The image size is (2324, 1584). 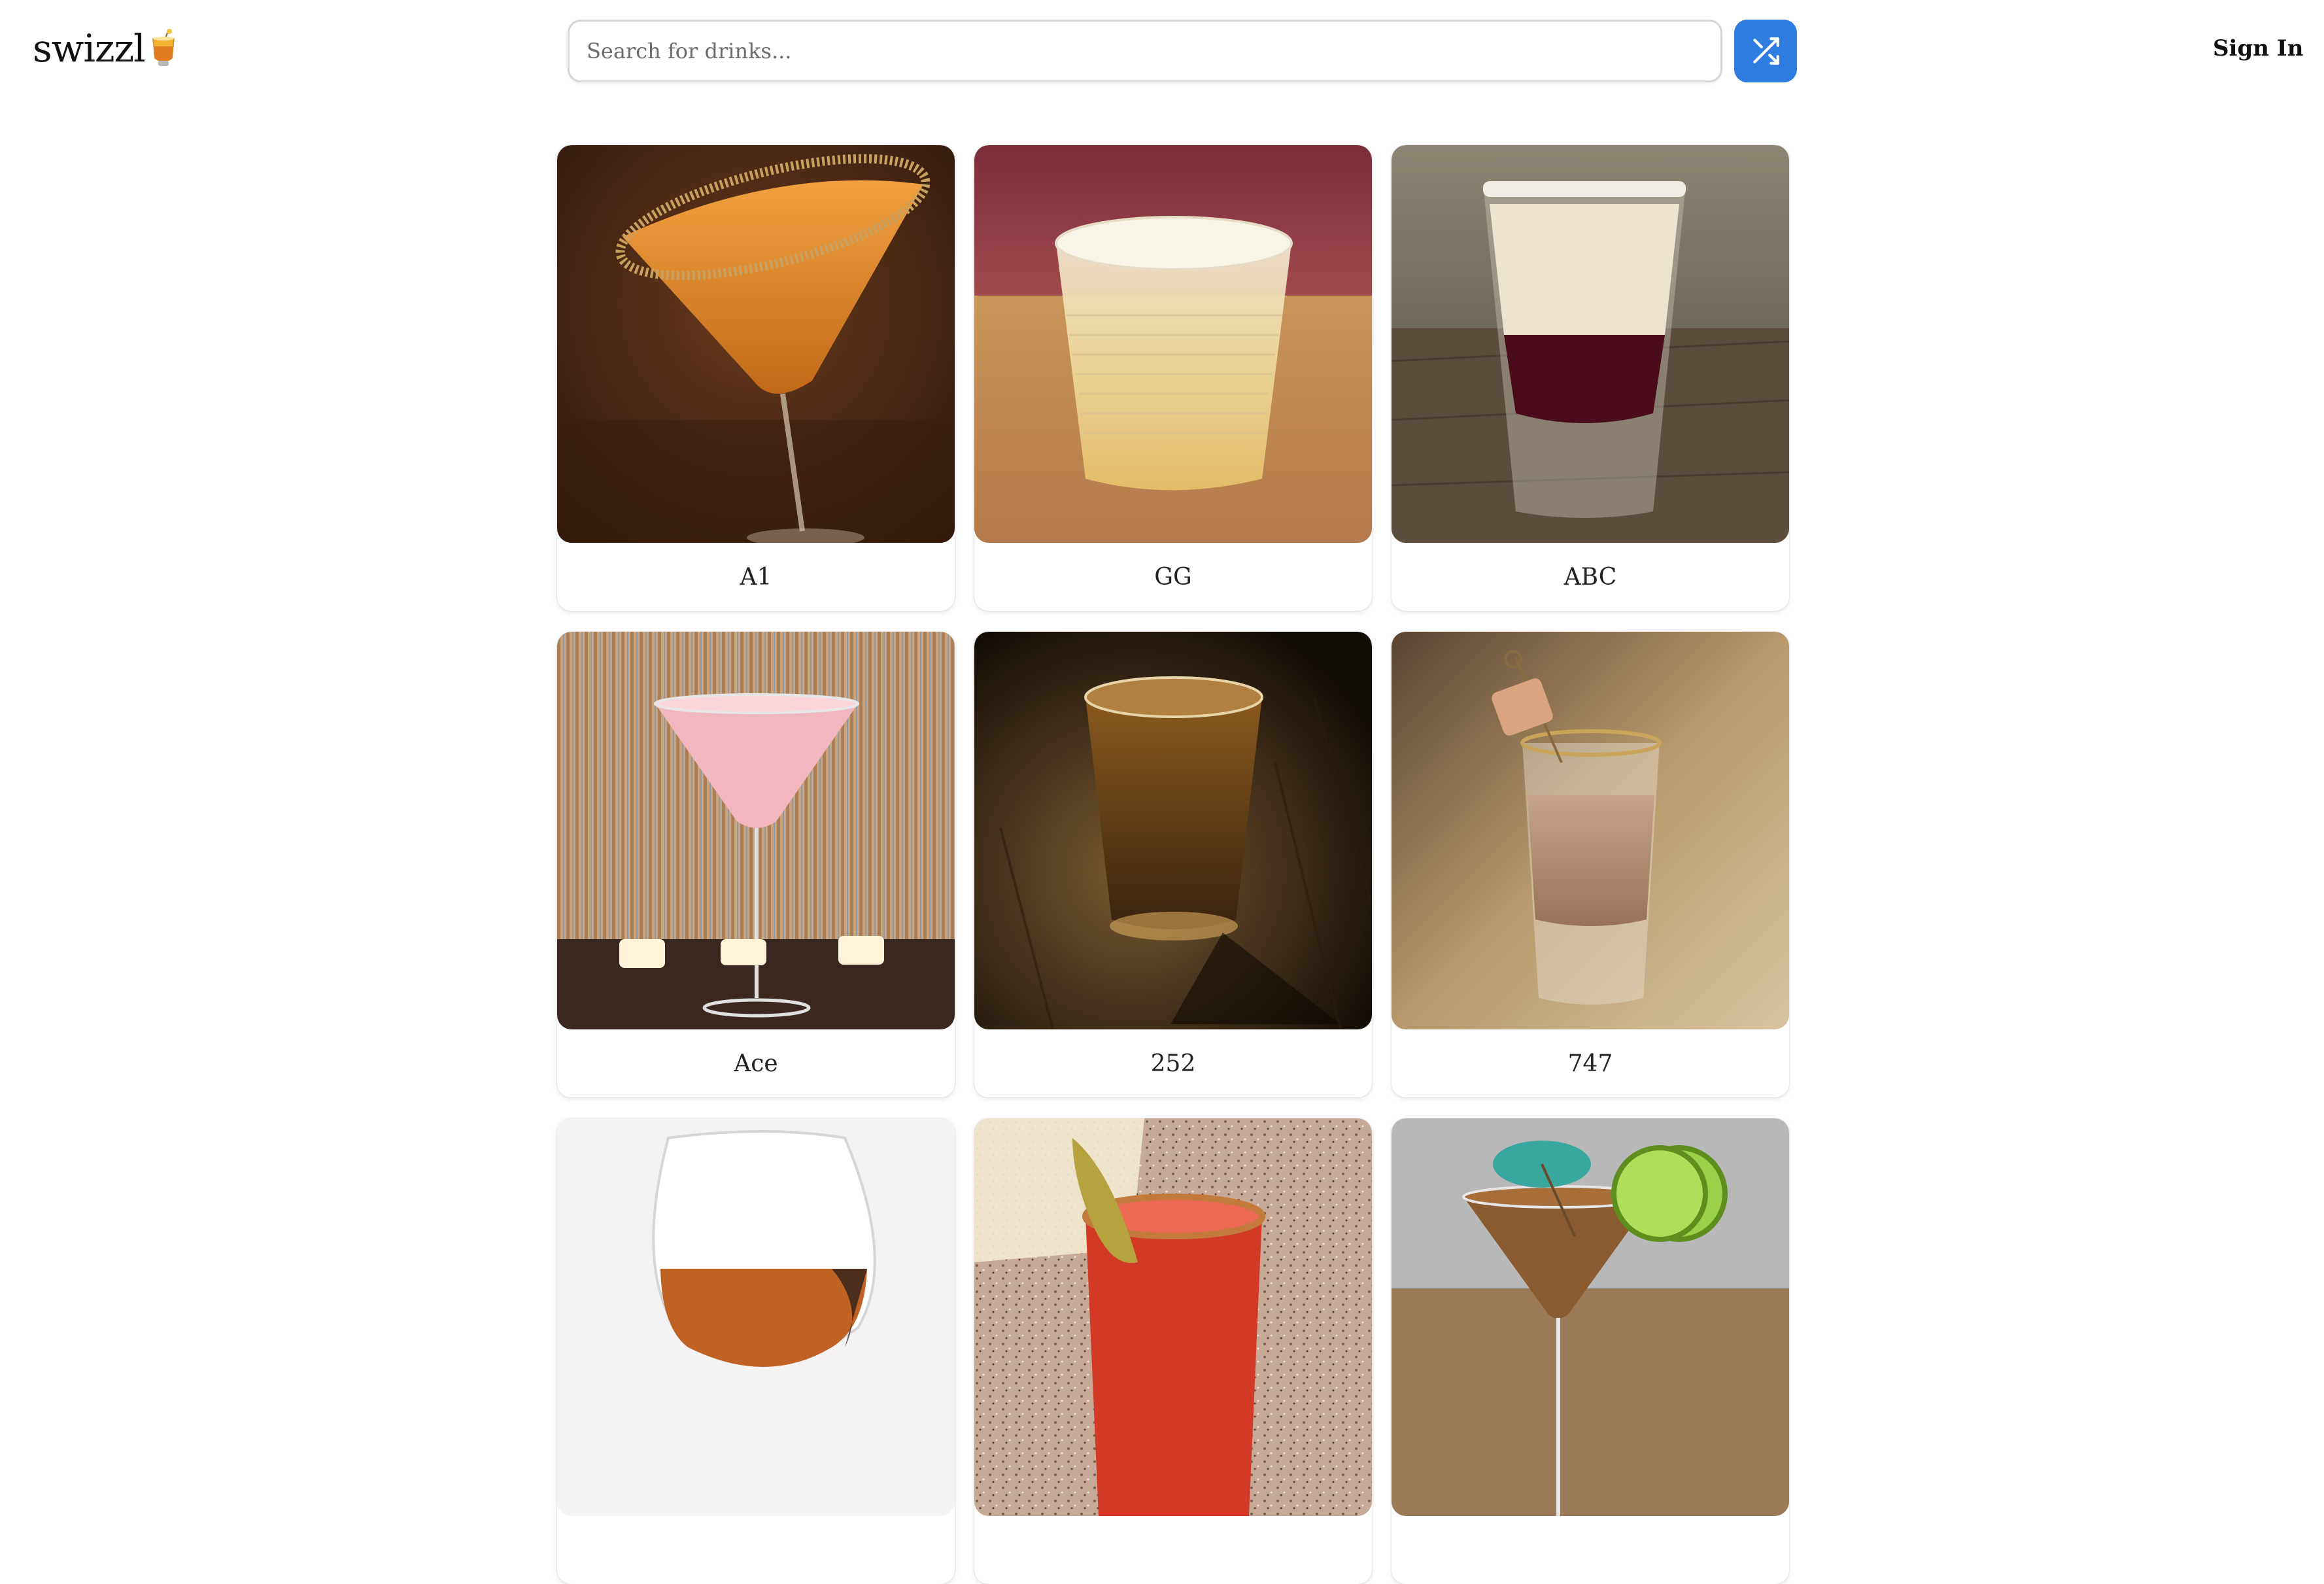 I want to click on random-drink-button, so click(x=1766, y=51).